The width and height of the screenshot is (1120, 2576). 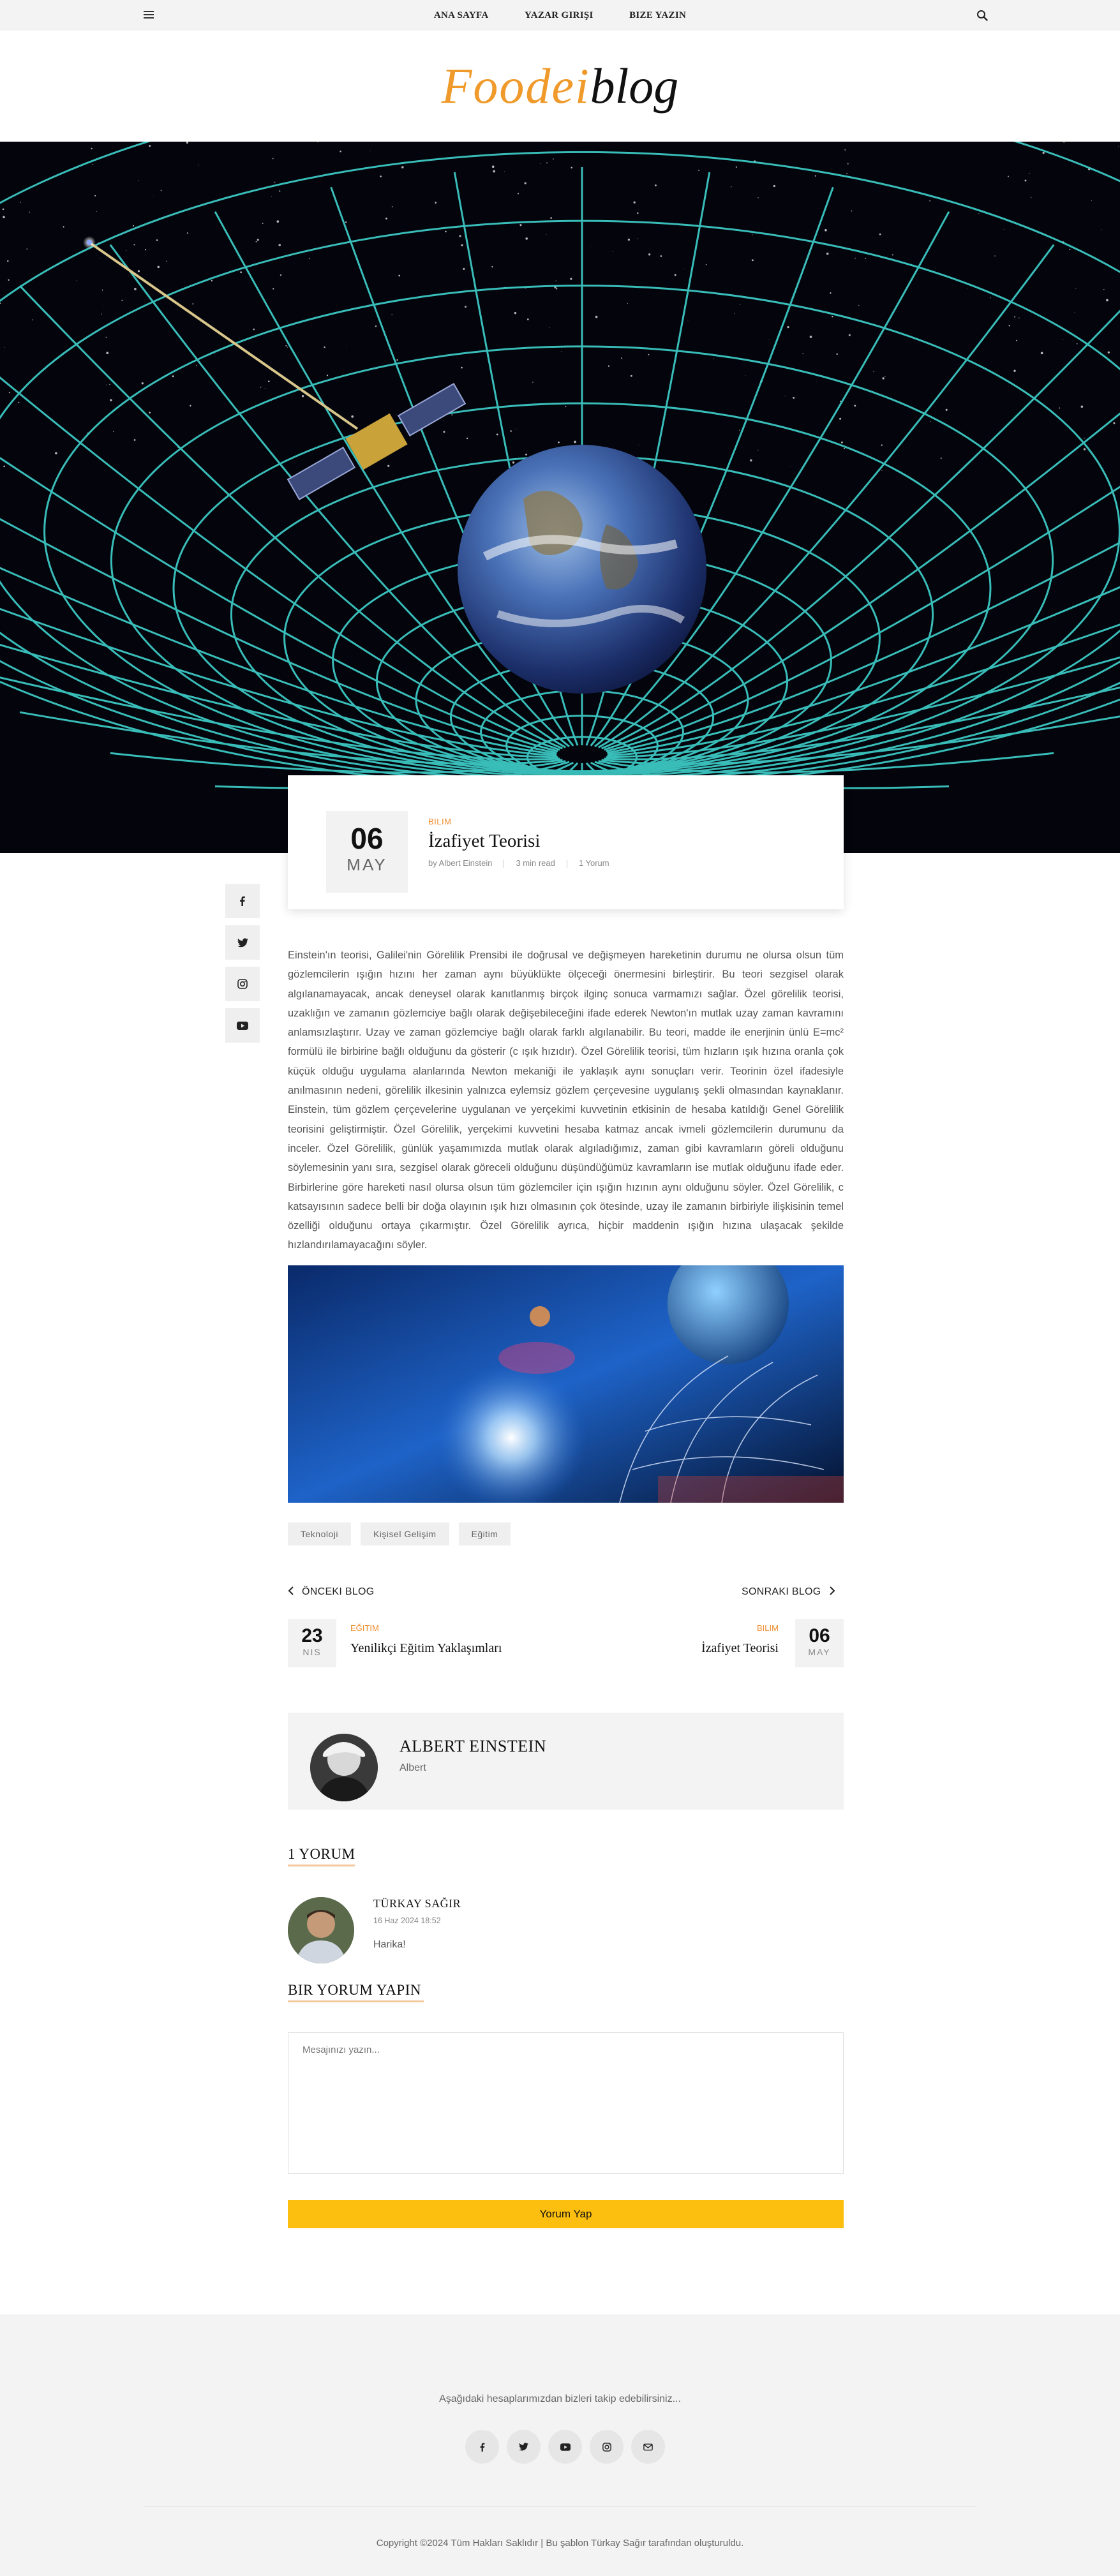 I want to click on author-avatar, so click(x=344, y=1767).